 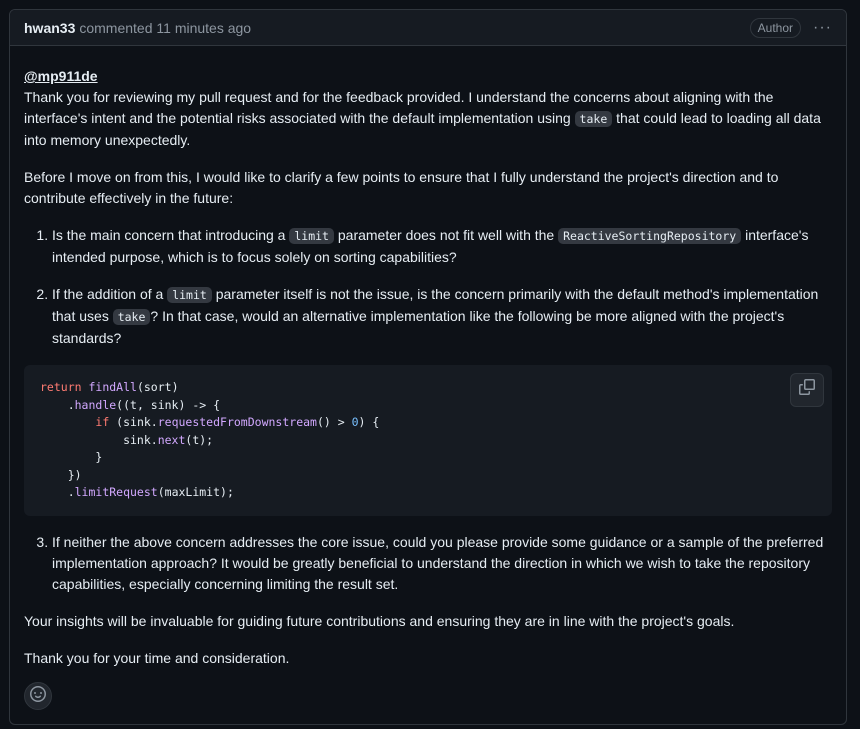 I want to click on comment-timestamp: commented 11 minutes ago, so click(x=165, y=28).